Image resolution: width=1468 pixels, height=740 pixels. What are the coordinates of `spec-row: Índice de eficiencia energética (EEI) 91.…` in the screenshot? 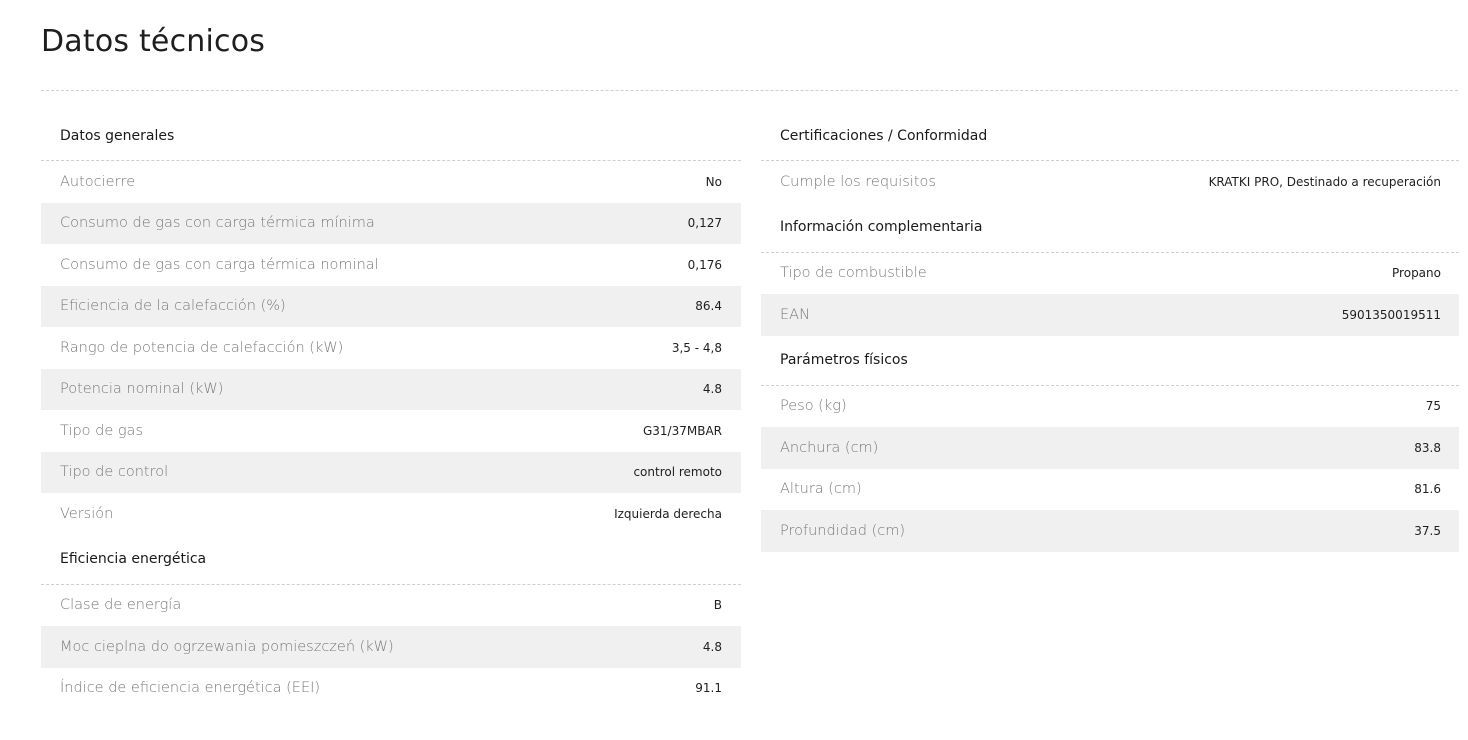 It's located at (391, 689).